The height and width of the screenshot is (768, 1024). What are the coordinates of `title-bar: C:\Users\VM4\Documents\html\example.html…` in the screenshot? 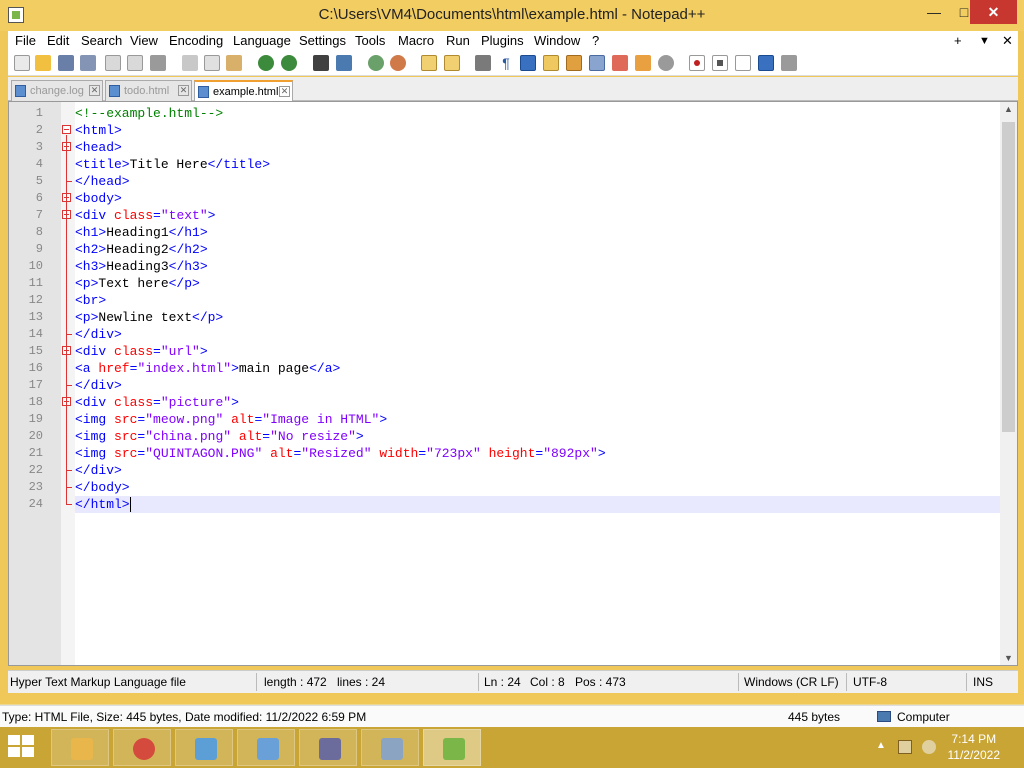 It's located at (512, 15).